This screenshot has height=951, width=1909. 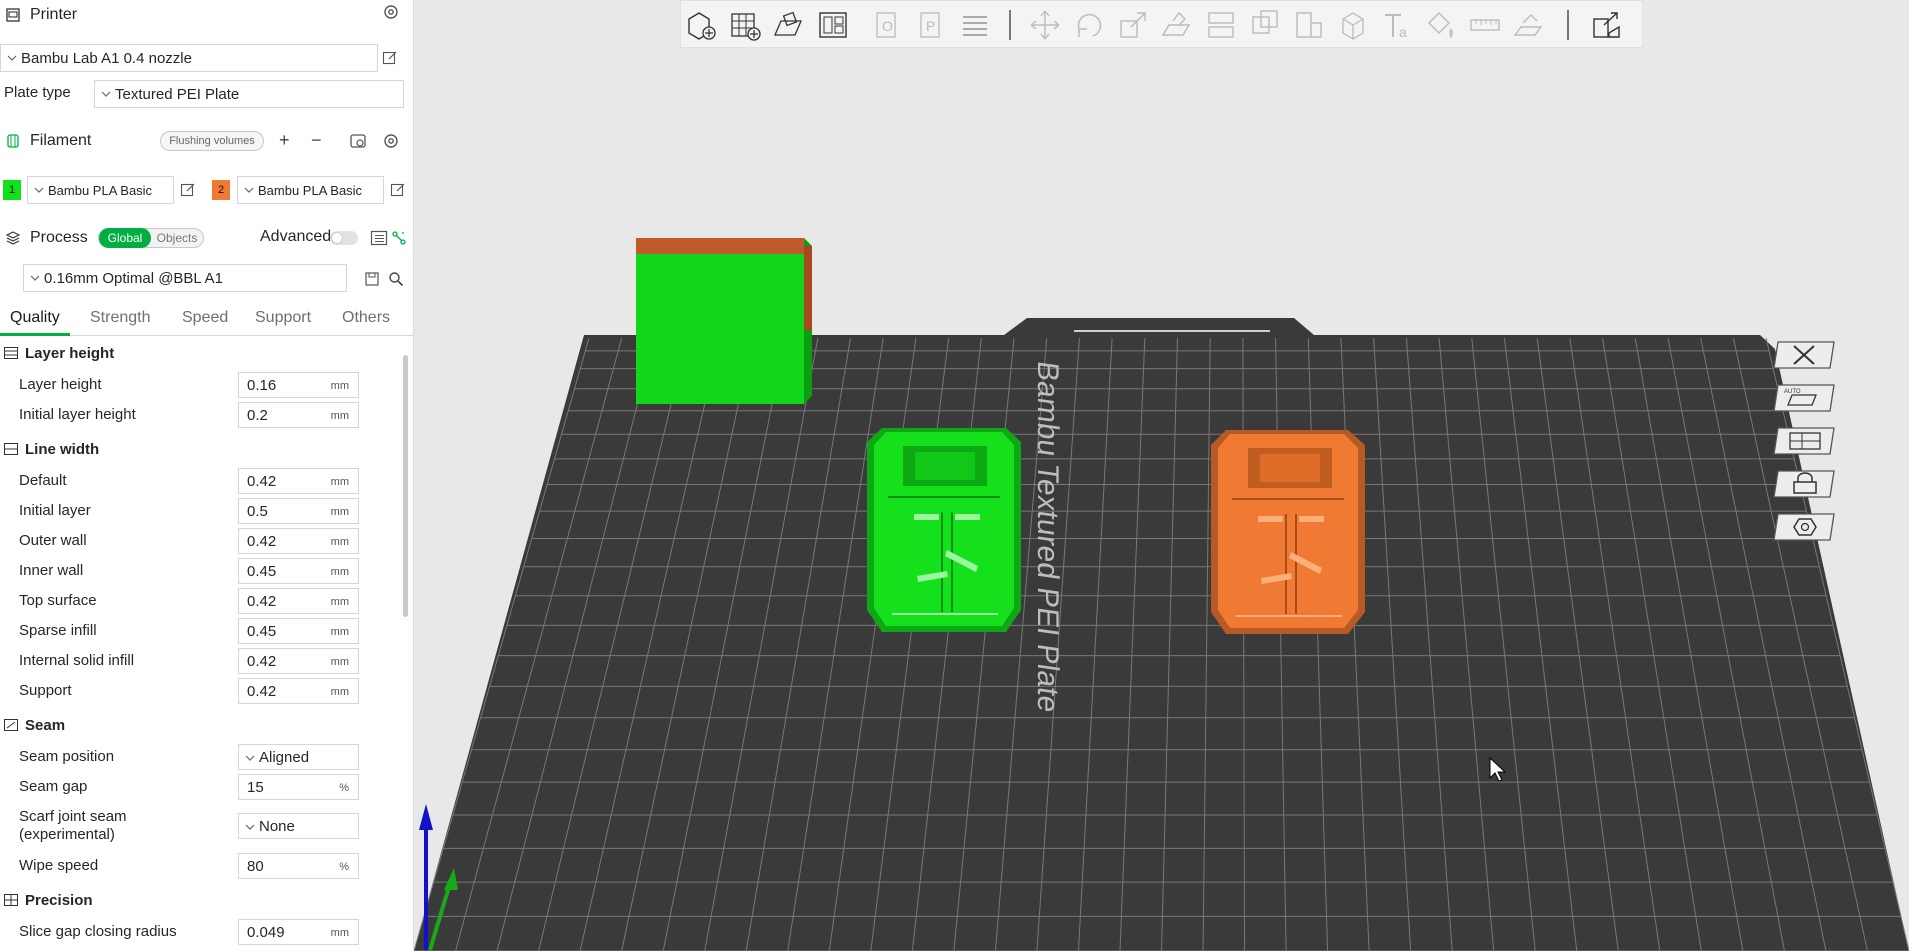 What do you see at coordinates (1221, 25) in the screenshot?
I see `cut-icon` at bounding box center [1221, 25].